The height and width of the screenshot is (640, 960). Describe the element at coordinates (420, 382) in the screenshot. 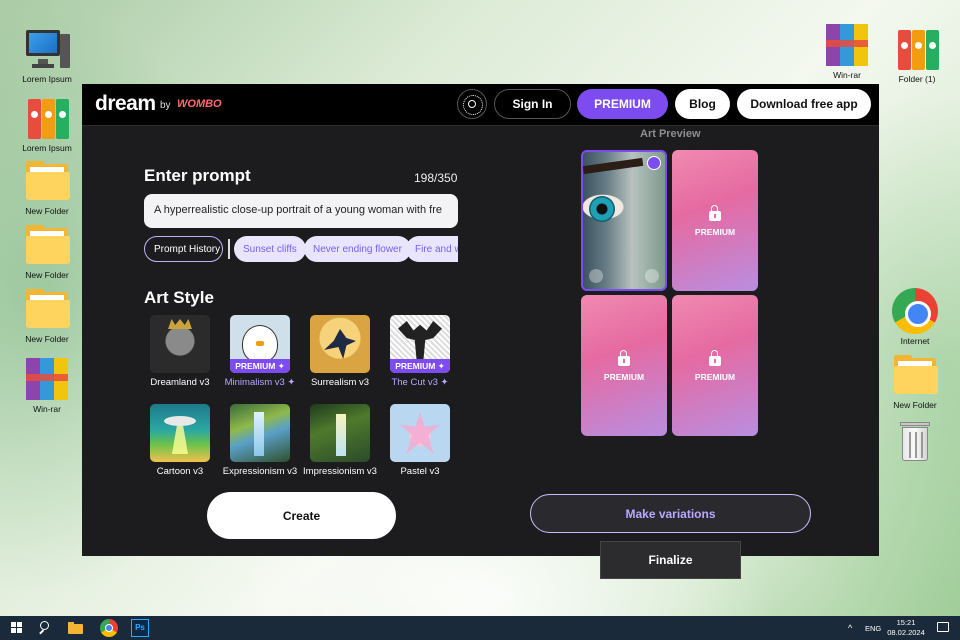

I see `style-name: The Cut v3 ✦` at that location.